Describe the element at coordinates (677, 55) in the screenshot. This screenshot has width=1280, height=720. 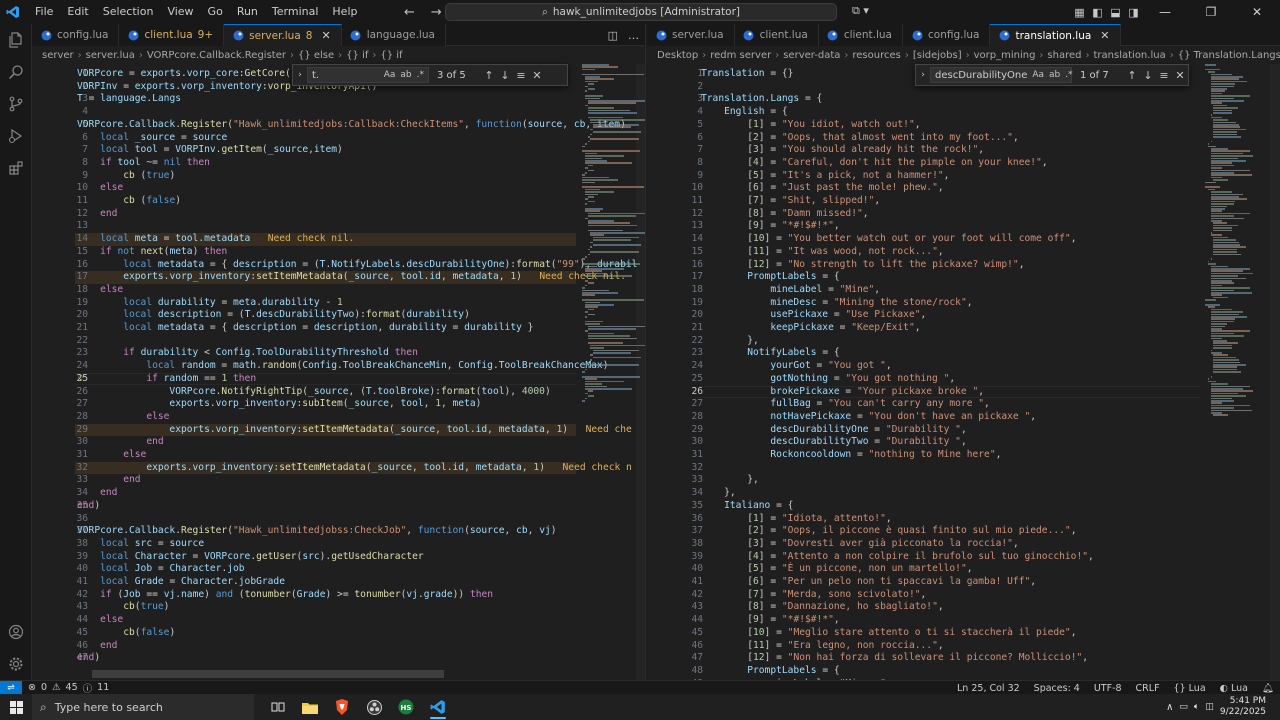
I see `breadcrumb-item: Desktop` at that location.